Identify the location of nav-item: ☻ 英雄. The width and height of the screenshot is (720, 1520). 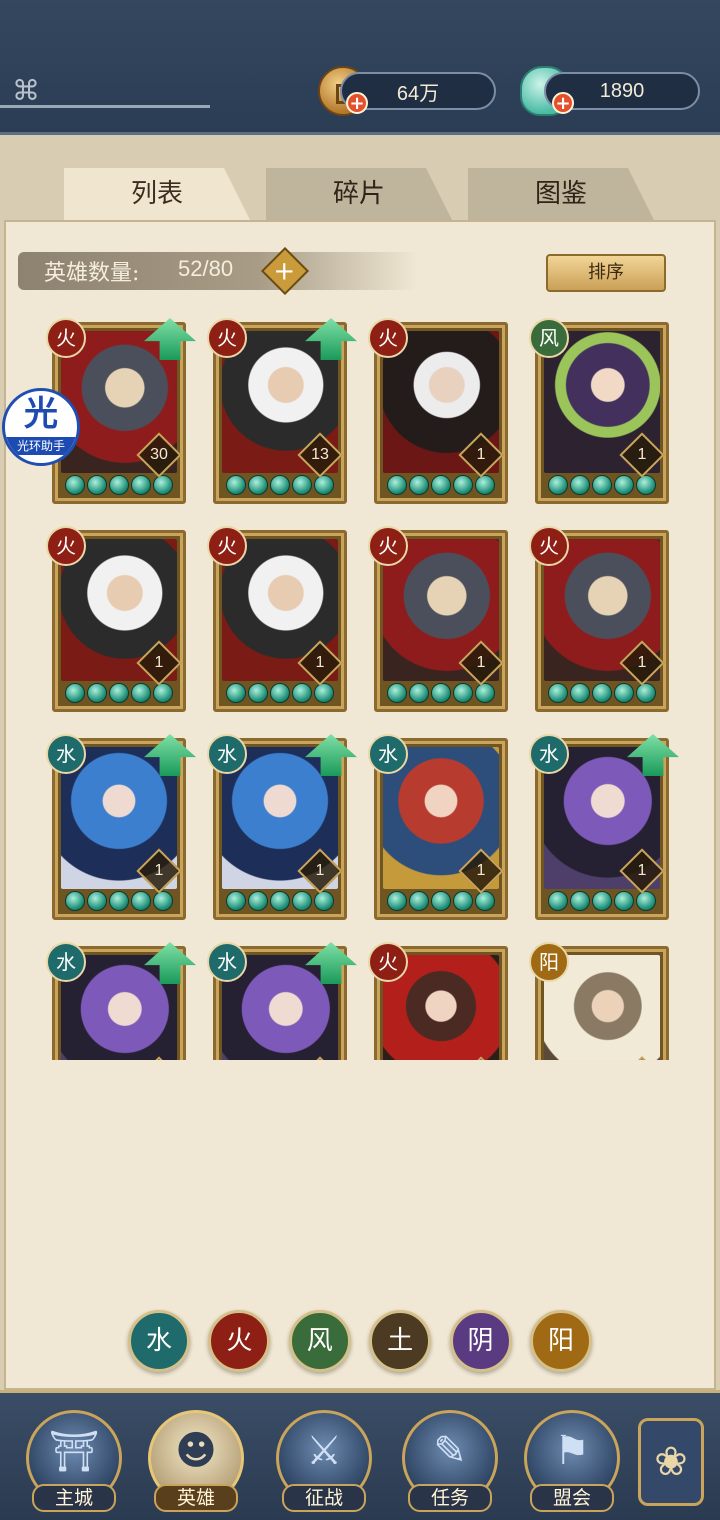
(196, 1461).